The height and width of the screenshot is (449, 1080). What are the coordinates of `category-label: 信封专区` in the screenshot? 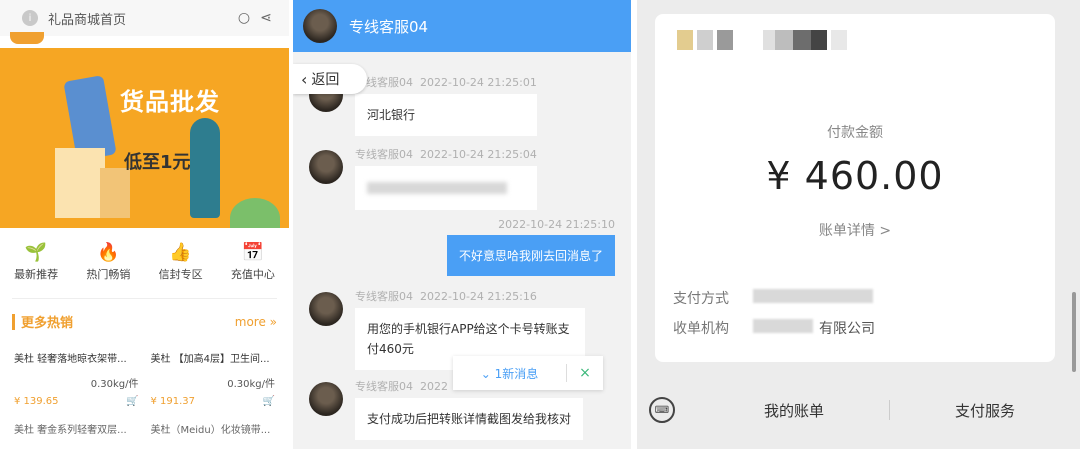 It's located at (180, 274).